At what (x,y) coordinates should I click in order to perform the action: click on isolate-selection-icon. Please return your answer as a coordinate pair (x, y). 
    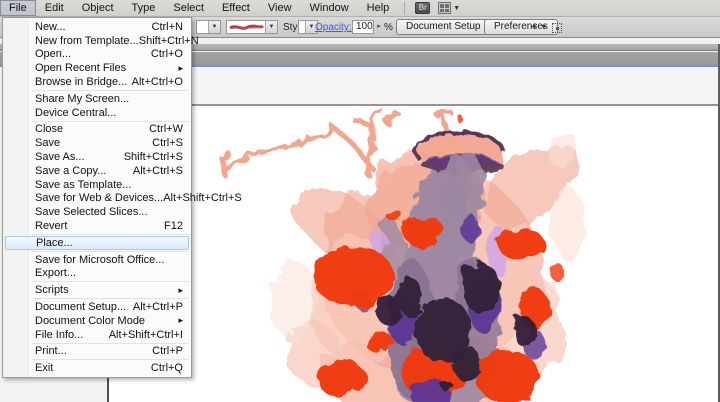
    Looking at the image, I should click on (557, 27).